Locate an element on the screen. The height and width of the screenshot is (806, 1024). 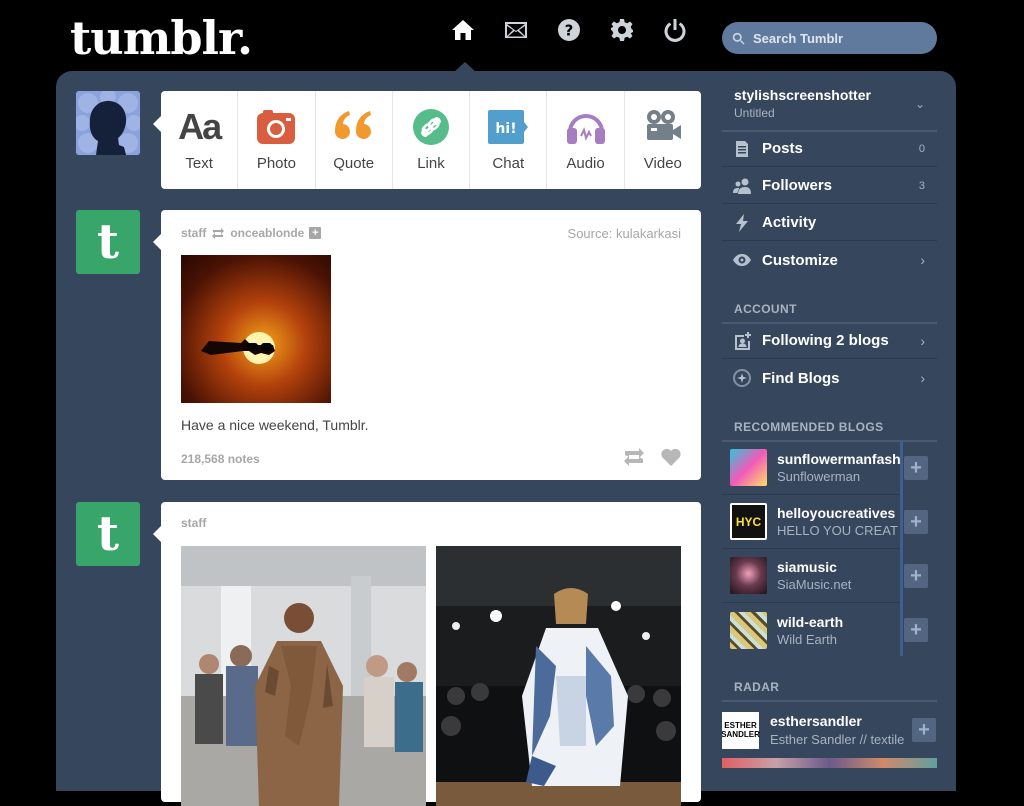
new-quote-post-button: Quote is located at coordinates (354, 140).